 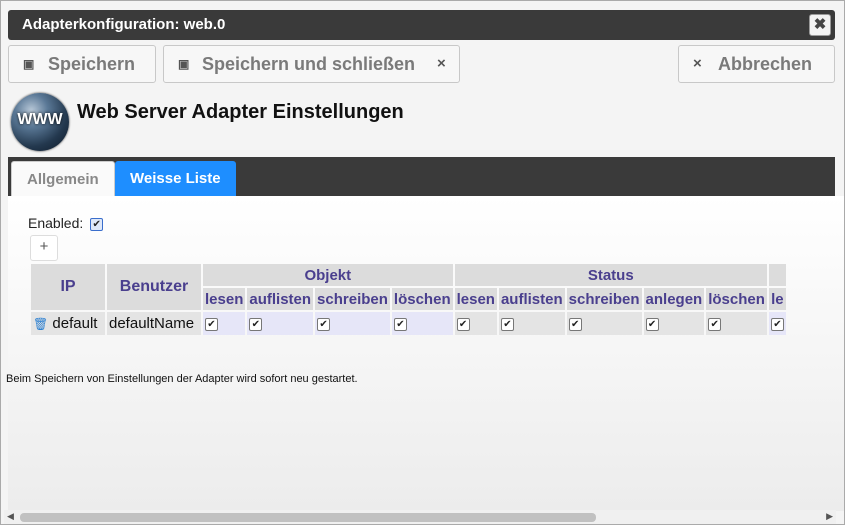 What do you see at coordinates (421, 25) in the screenshot?
I see `dialog-titlebar: Adapterkonfiguration: web.0 ✖` at bounding box center [421, 25].